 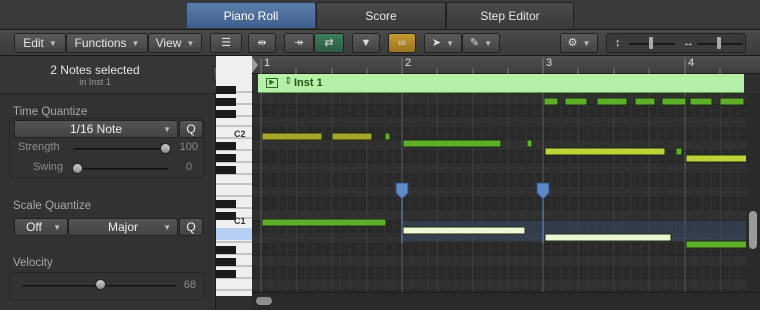 I want to click on horizontal-zoom-slider, so click(x=719, y=43).